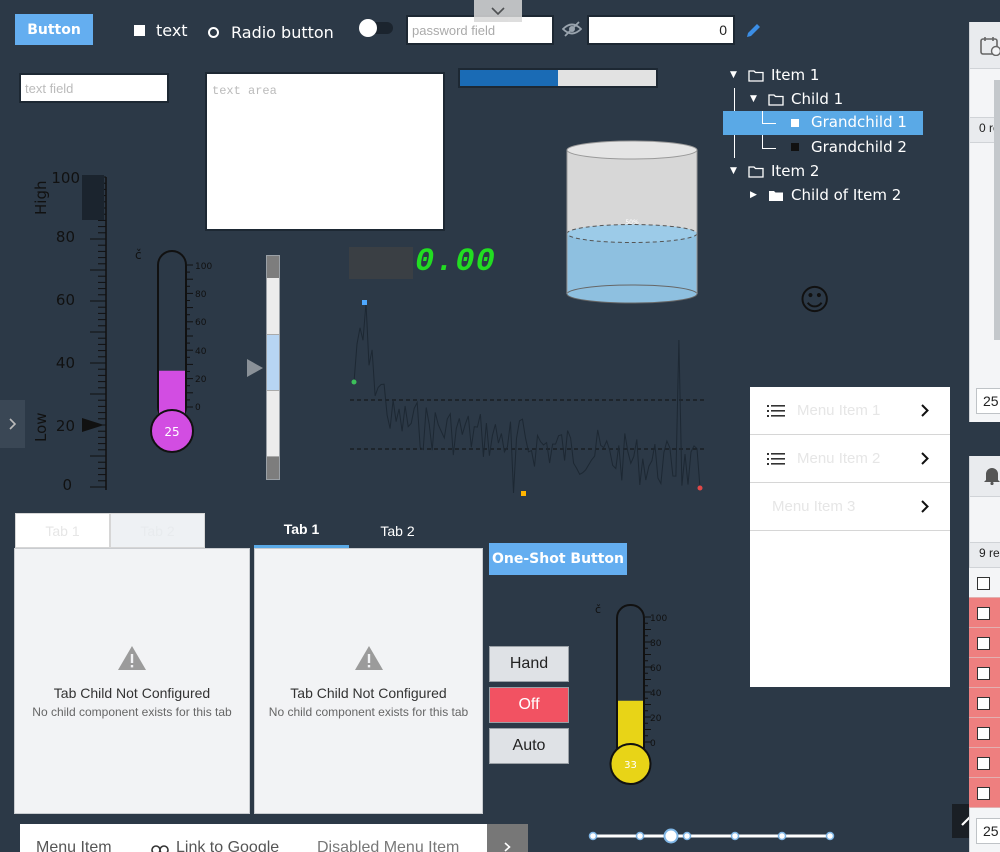  Describe the element at coordinates (846, 195) in the screenshot. I see `tree-item-label: Child of Item 2` at that location.